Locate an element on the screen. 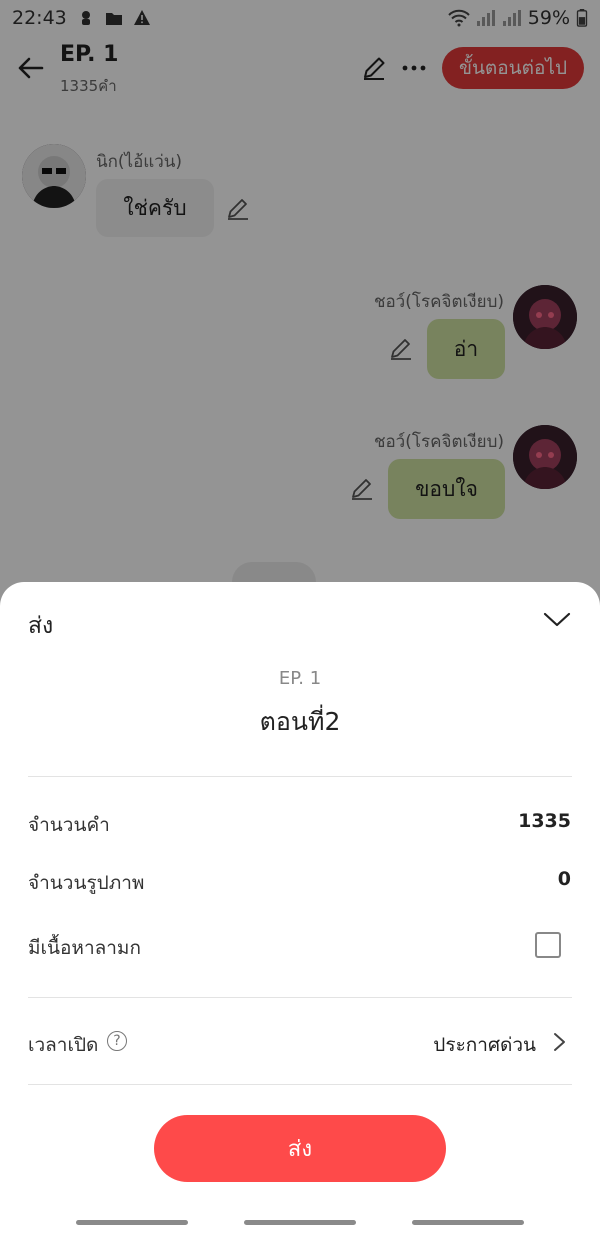 The image size is (600, 1233). chevron-down-icon is located at coordinates (557, 619).